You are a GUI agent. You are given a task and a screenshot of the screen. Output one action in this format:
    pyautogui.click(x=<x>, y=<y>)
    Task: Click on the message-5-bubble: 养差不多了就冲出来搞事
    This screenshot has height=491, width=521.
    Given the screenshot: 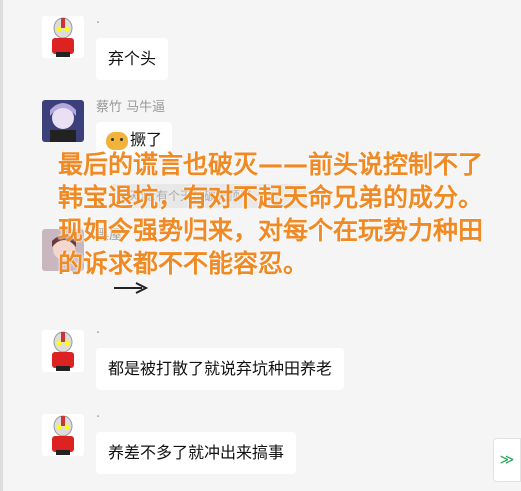 What is the action you would take?
    pyautogui.click(x=196, y=453)
    